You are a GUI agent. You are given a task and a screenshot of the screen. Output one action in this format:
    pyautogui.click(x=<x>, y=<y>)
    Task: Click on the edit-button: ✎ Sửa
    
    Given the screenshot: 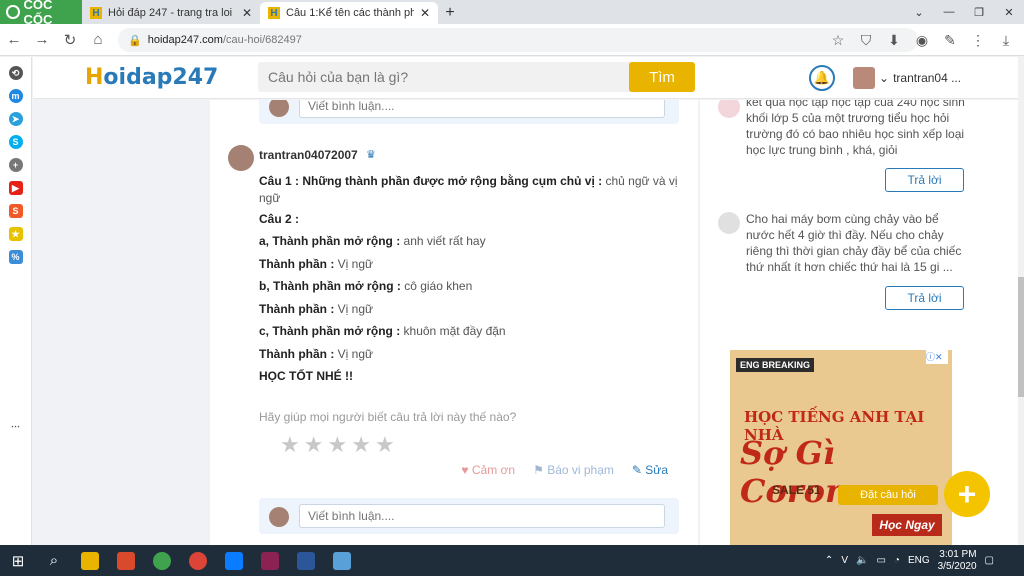 What is the action you would take?
    pyautogui.click(x=650, y=470)
    